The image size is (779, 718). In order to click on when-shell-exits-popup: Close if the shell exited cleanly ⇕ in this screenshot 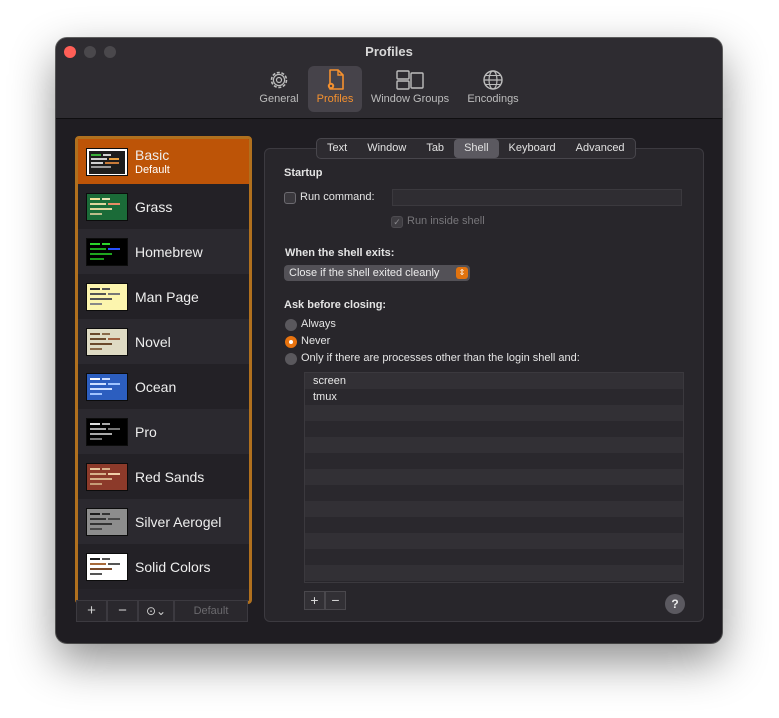, I will do `click(377, 273)`.